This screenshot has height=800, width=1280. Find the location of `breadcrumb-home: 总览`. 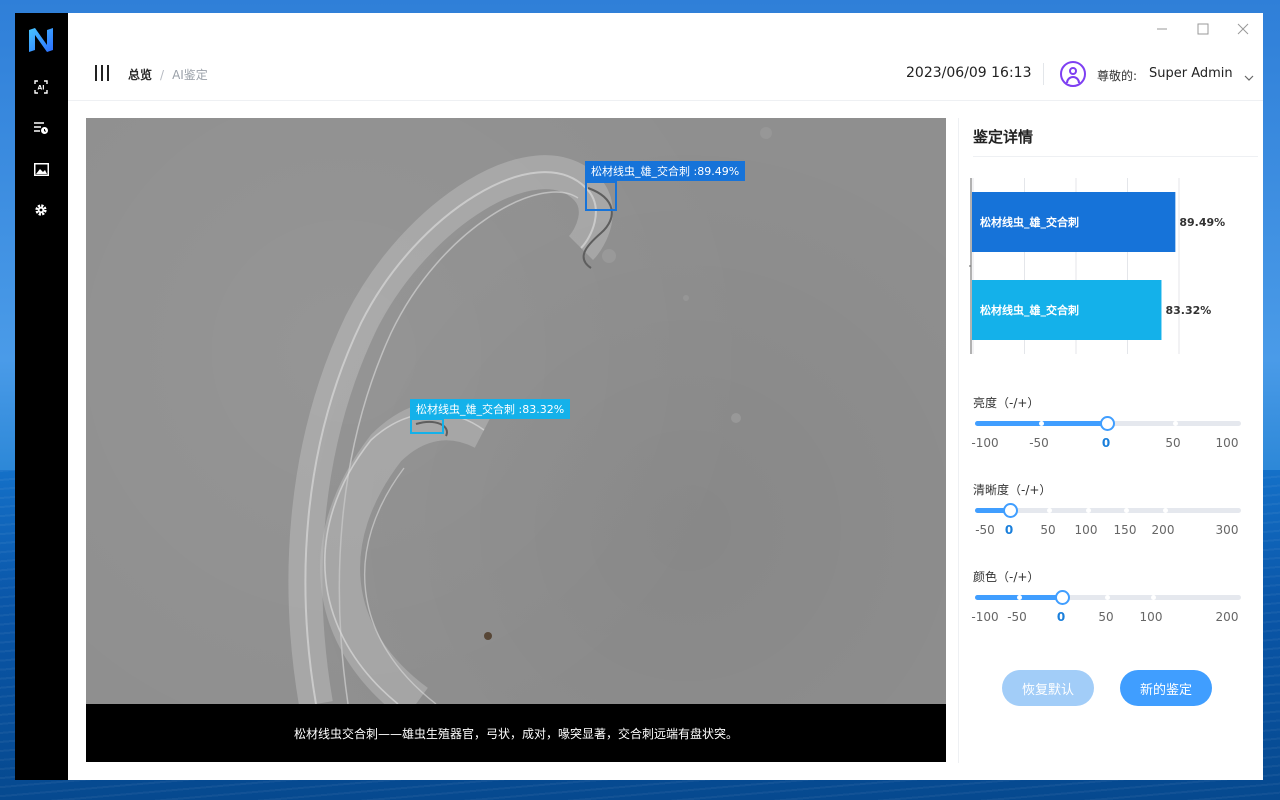

breadcrumb-home: 总览 is located at coordinates (140, 74).